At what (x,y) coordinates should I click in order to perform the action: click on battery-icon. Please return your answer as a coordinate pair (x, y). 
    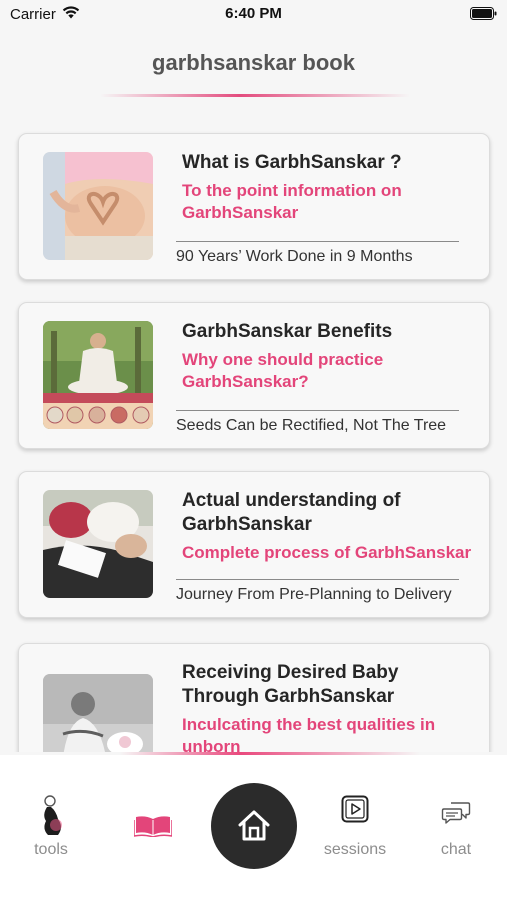
    Looking at the image, I should click on (483, 13).